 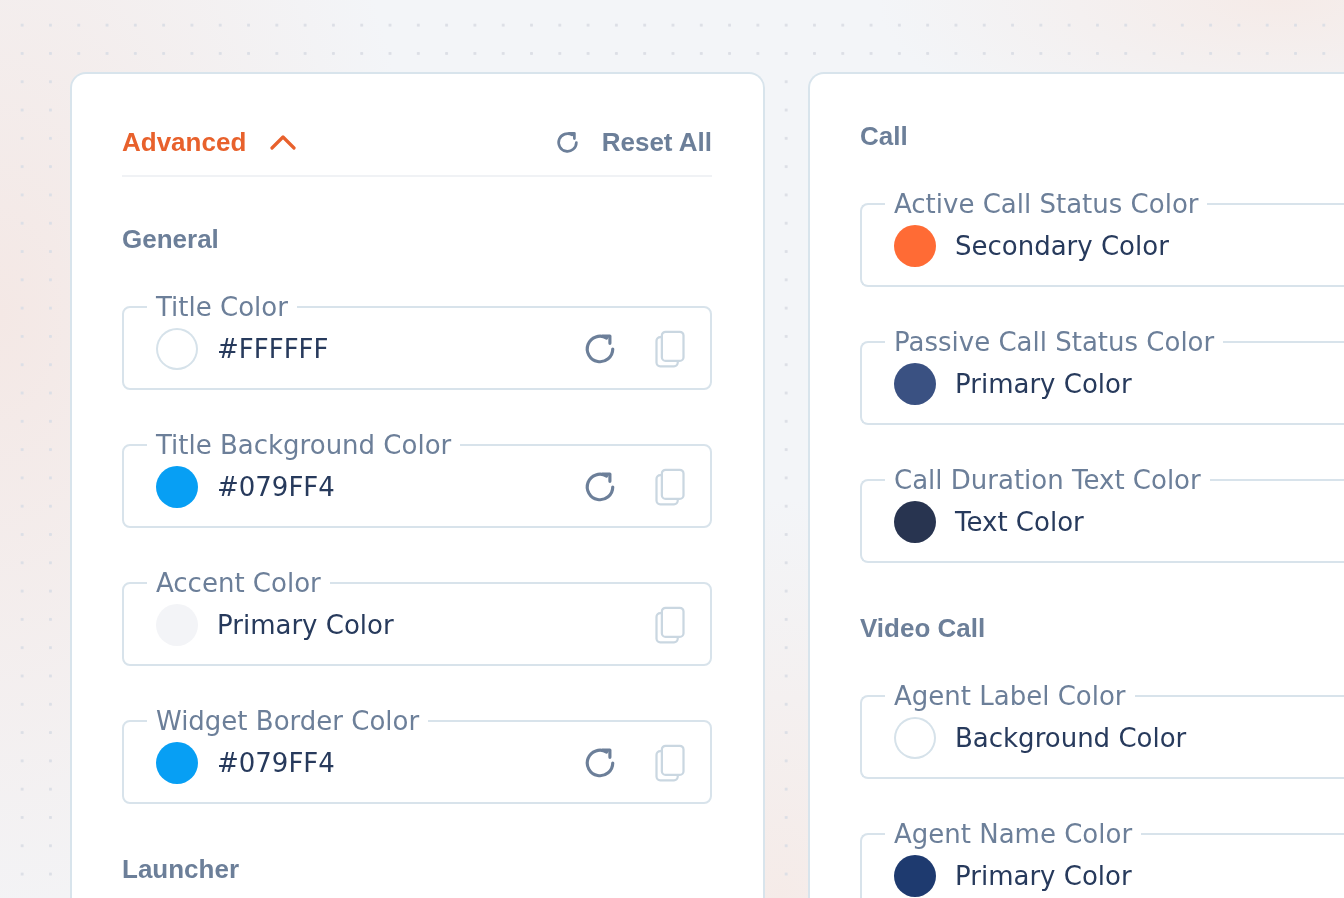 I want to click on field-label: Active Call Status Color, so click(x=1046, y=204).